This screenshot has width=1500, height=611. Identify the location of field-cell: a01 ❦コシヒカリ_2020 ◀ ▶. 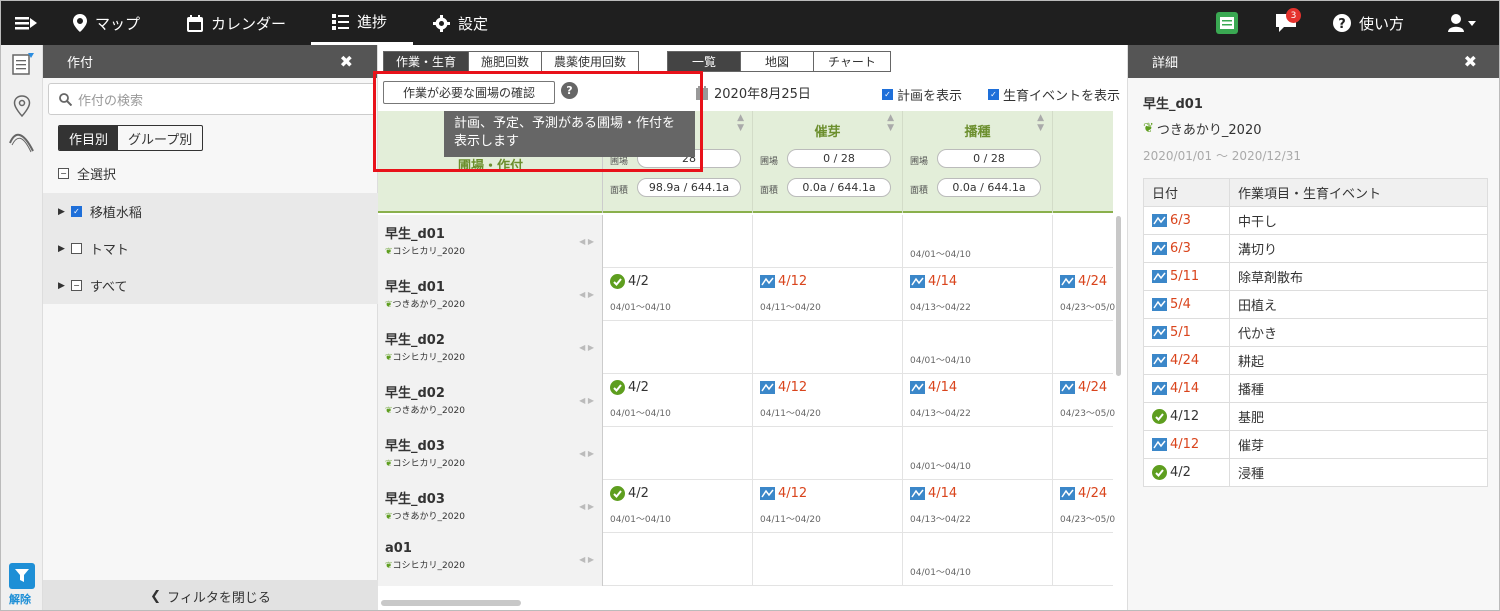
(490, 559).